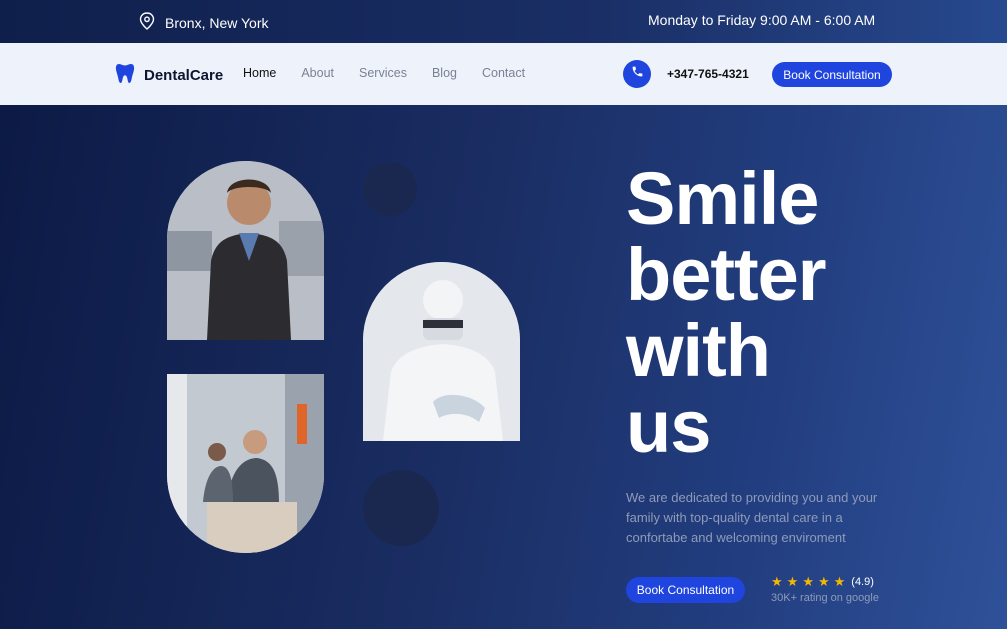 The image size is (1007, 629). I want to click on brand-name: DentalCare, so click(184, 75).